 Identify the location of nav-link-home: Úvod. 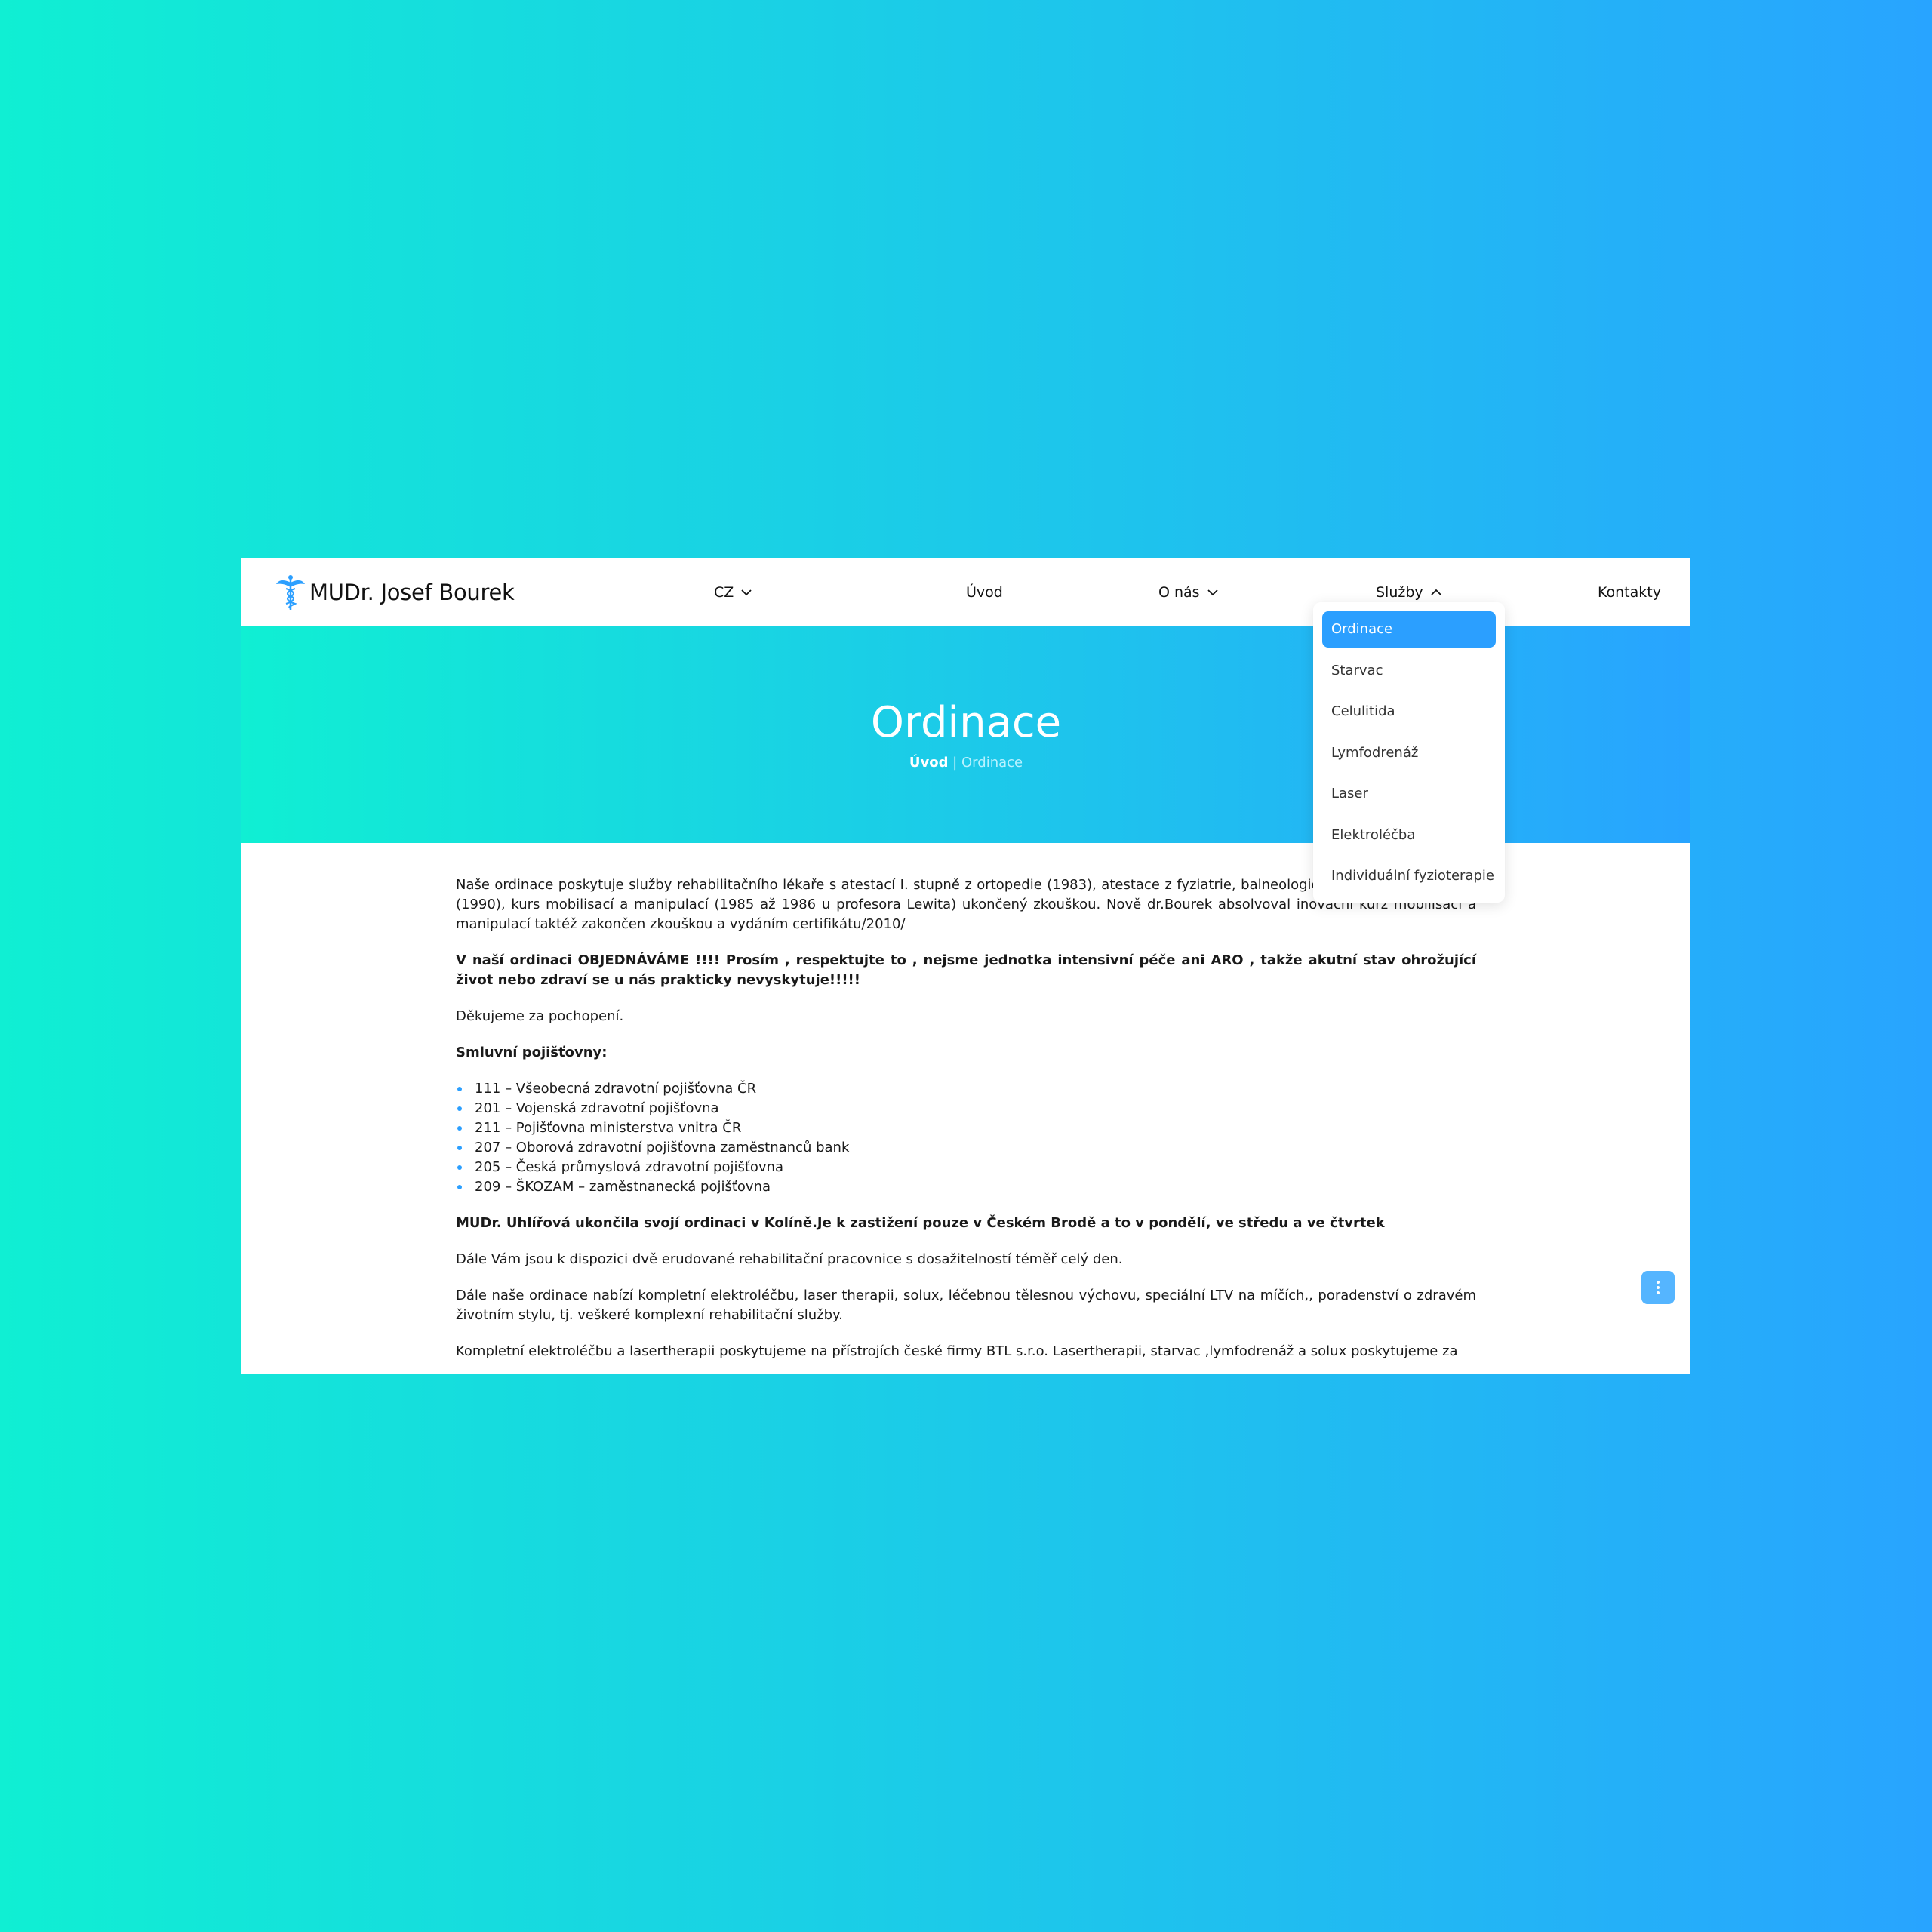
(984, 592).